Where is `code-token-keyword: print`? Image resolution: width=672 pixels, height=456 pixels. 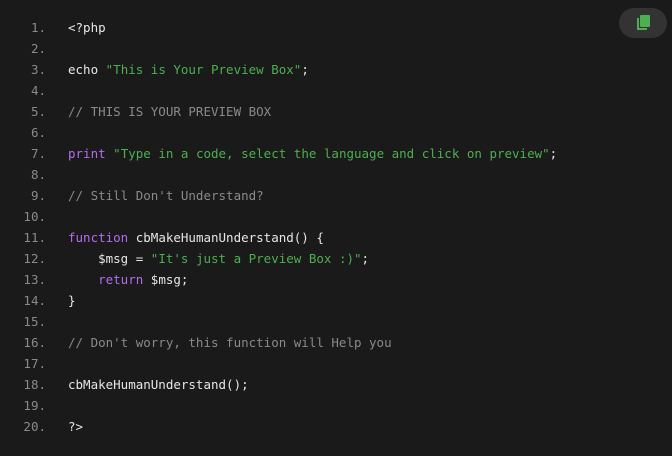 code-token-keyword: print is located at coordinates (87, 153).